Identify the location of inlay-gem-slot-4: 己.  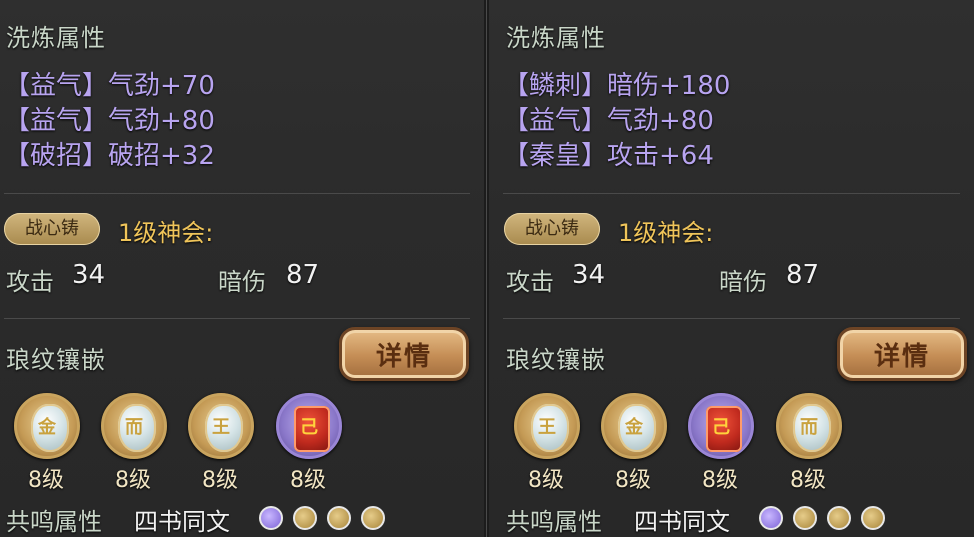
(309, 426).